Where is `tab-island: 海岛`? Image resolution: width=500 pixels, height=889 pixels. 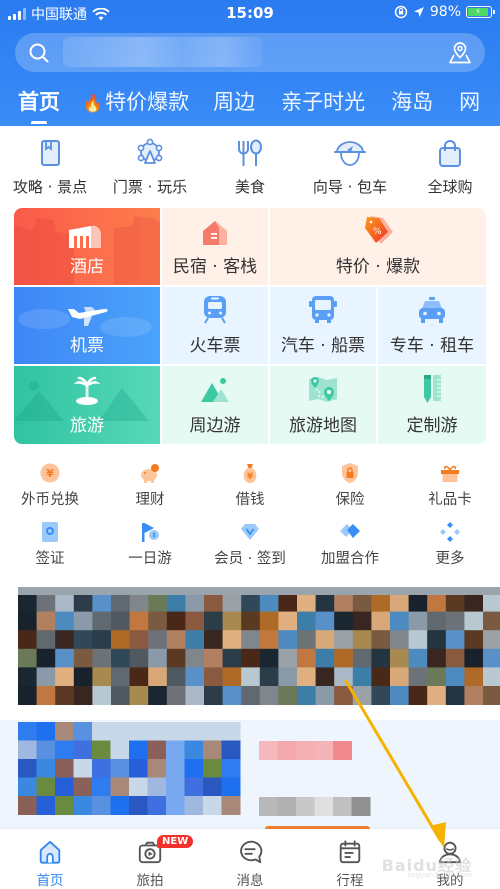 tab-island: 海岛 is located at coordinates (412, 99).